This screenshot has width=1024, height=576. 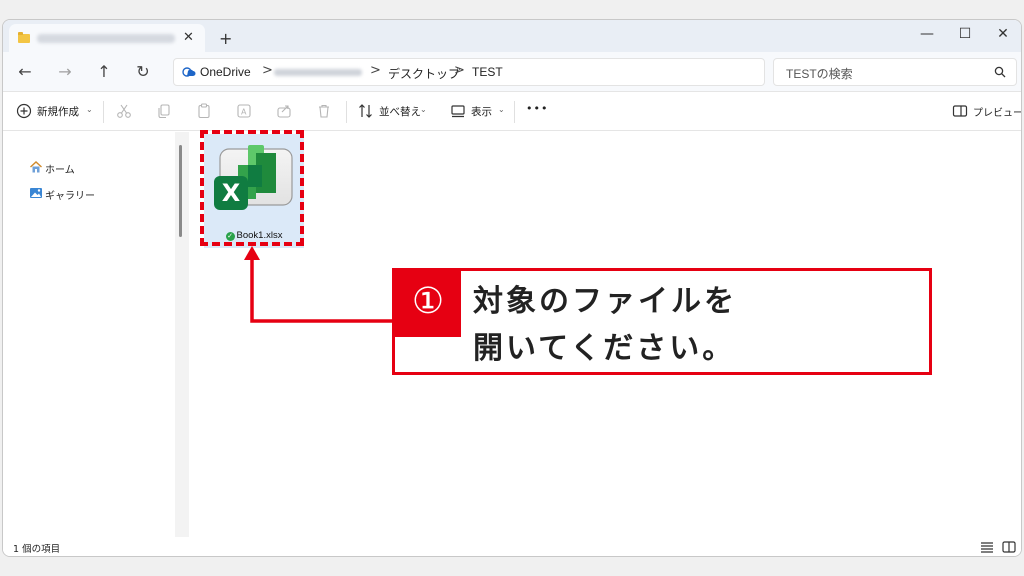 What do you see at coordinates (65, 71) in the screenshot?
I see `forward-button: →` at bounding box center [65, 71].